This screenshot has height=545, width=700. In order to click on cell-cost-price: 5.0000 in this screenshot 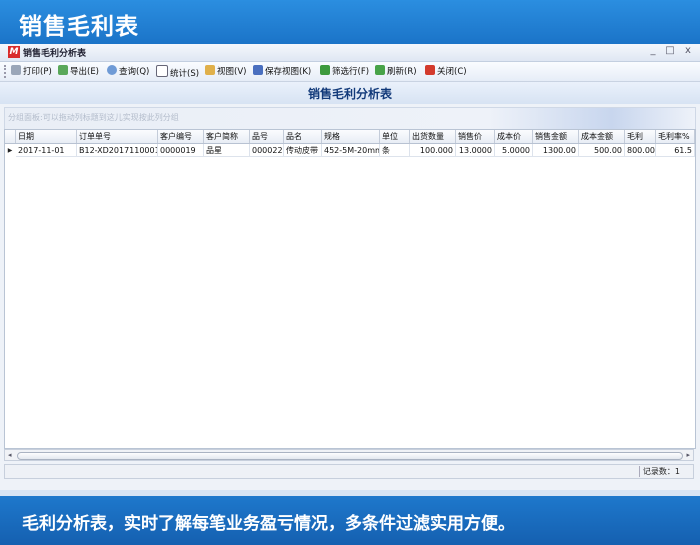, I will do `click(514, 150)`.